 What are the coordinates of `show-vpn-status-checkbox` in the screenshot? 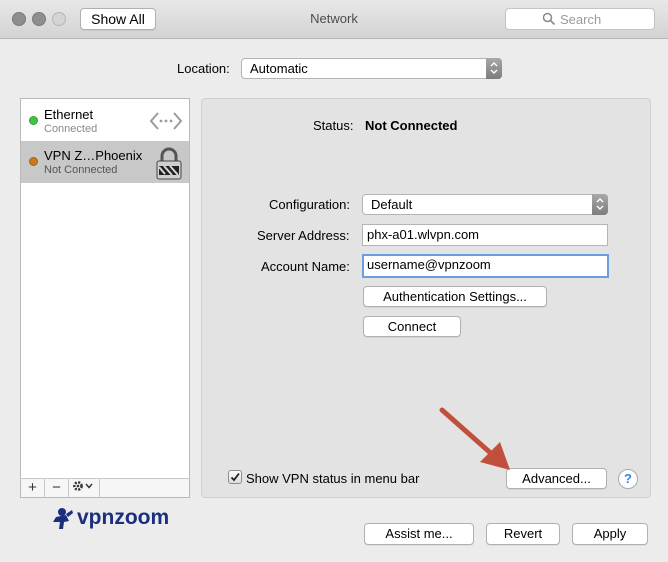 It's located at (235, 477).